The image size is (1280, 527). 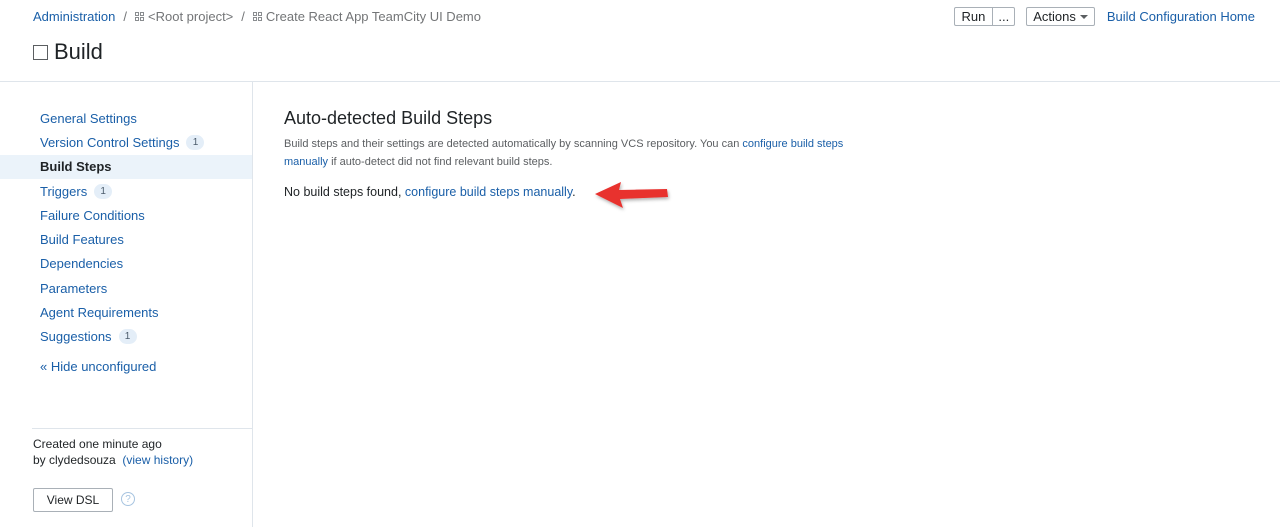 I want to click on created-by: by clydedsouza, so click(x=74, y=460).